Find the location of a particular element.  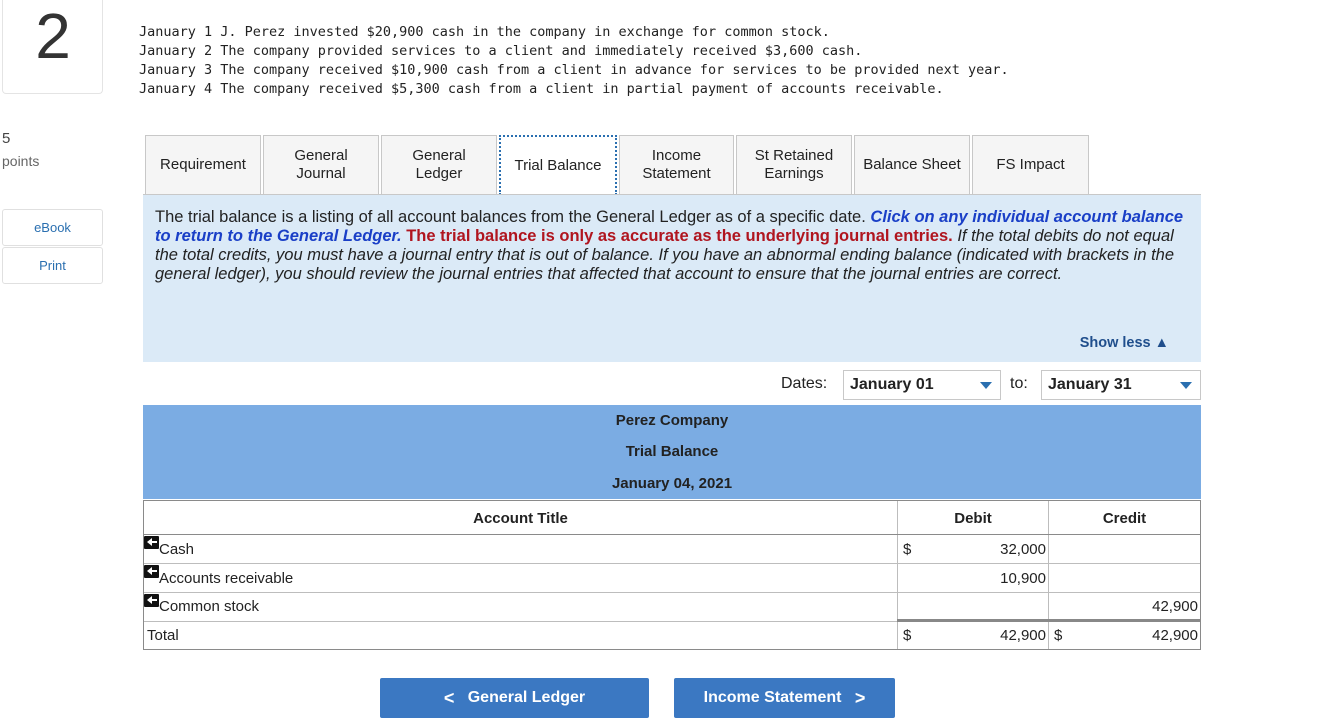

show-less-toggle: Show less ▲ is located at coordinates (1124, 343).